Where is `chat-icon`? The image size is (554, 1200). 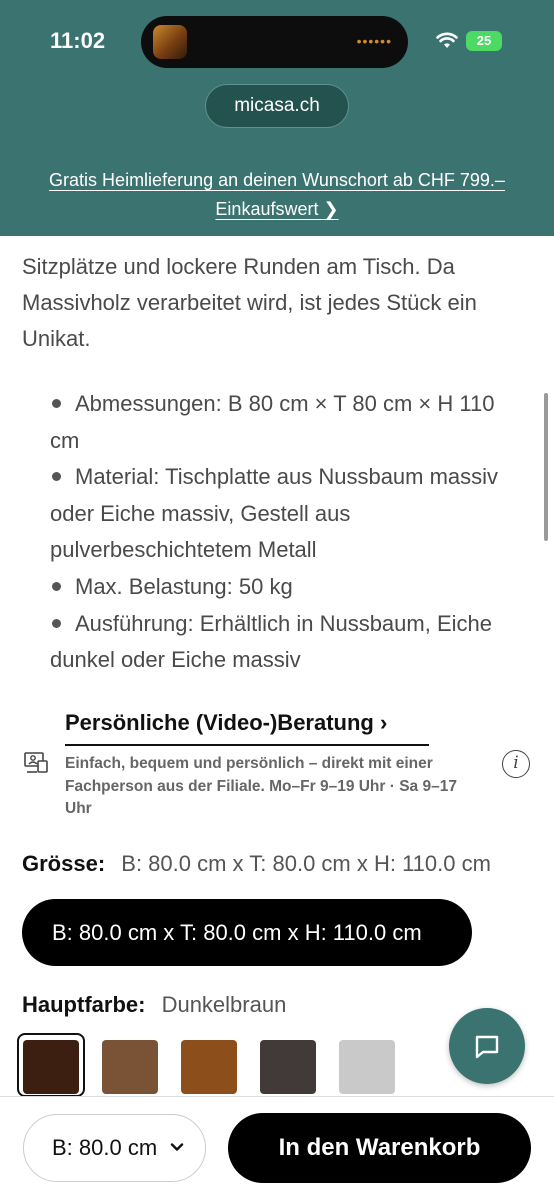 chat-icon is located at coordinates (487, 1047).